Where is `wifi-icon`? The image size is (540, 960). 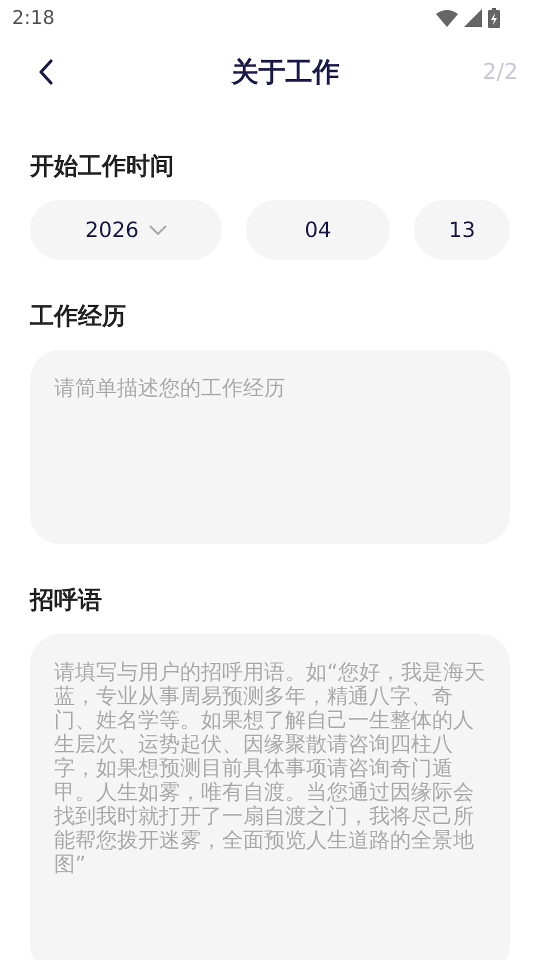 wifi-icon is located at coordinates (447, 18).